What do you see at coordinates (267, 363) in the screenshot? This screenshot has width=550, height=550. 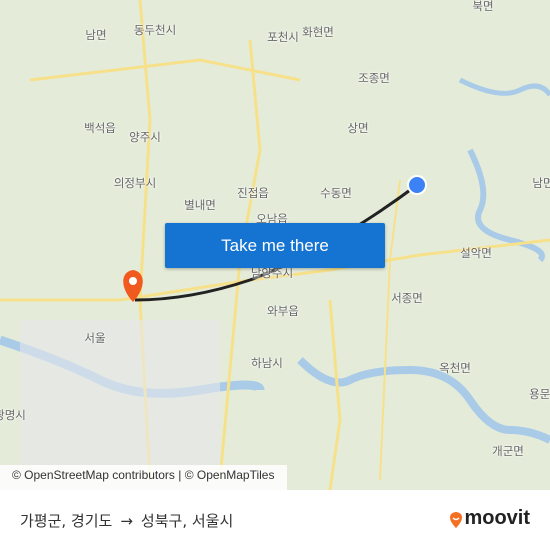 I see `map-label: 하남시` at bounding box center [267, 363].